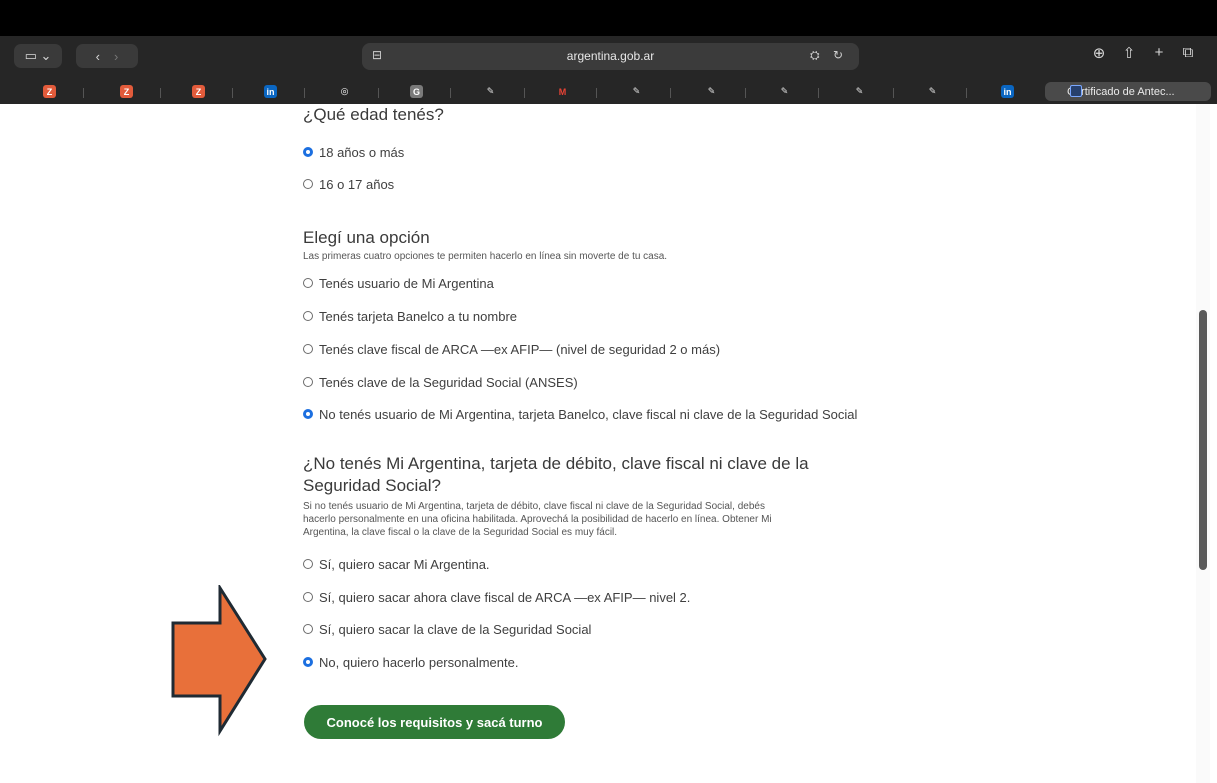  Describe the element at coordinates (416, 91) in the screenshot. I see `app-icon: G` at that location.